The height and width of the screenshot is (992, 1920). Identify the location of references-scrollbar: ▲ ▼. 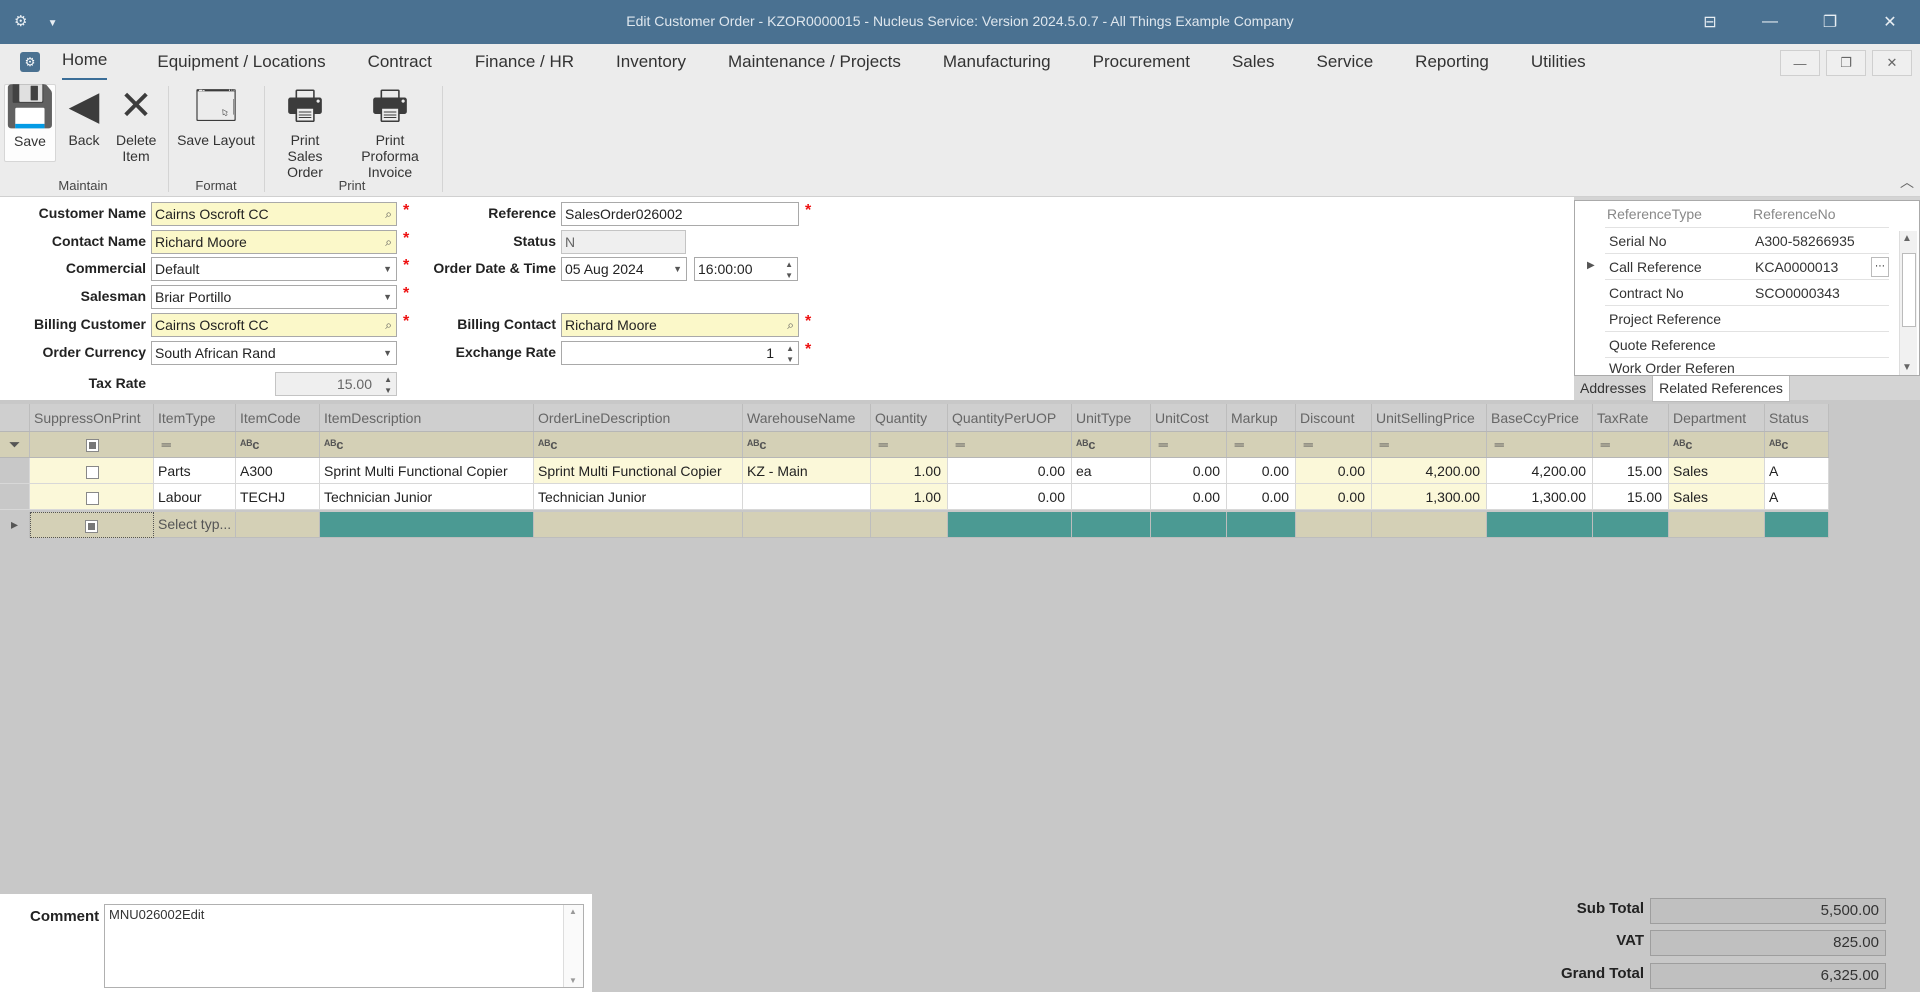
(1908, 303).